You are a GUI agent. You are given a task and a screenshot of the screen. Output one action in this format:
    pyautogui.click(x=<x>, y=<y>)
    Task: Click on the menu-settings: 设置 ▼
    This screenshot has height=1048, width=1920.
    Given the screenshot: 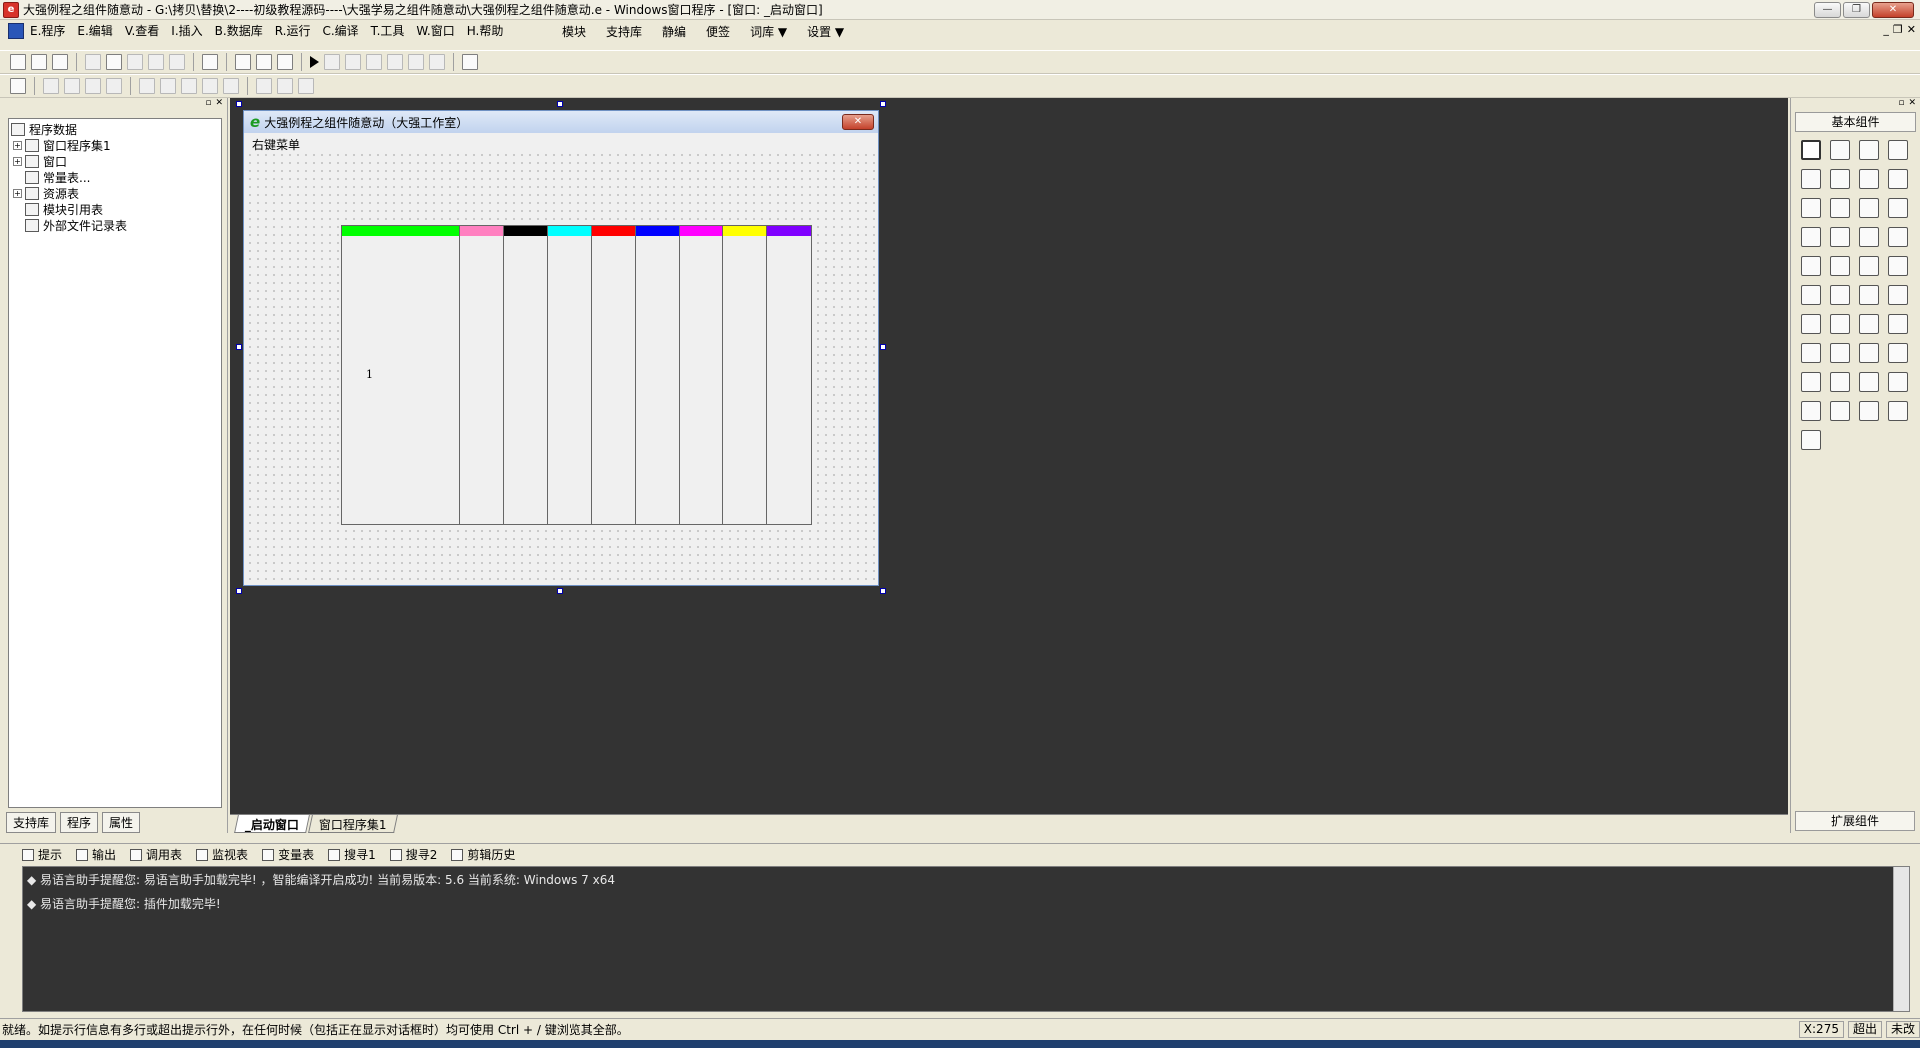 What is the action you would take?
    pyautogui.click(x=825, y=31)
    